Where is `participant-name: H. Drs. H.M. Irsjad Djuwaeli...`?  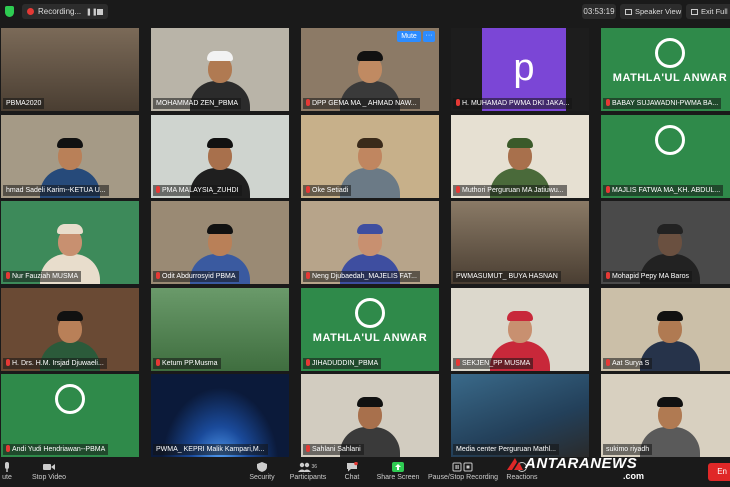
participant-name: H. Drs. H.M. Irsjad Djuwaeli... is located at coordinates (55, 363).